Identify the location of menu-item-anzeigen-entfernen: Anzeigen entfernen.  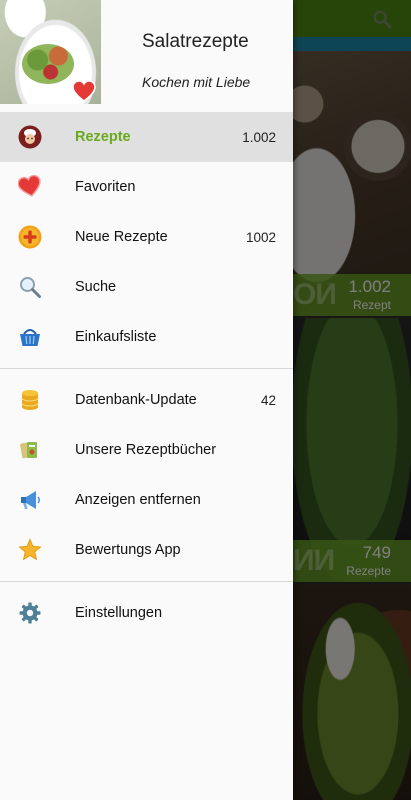
(146, 500).